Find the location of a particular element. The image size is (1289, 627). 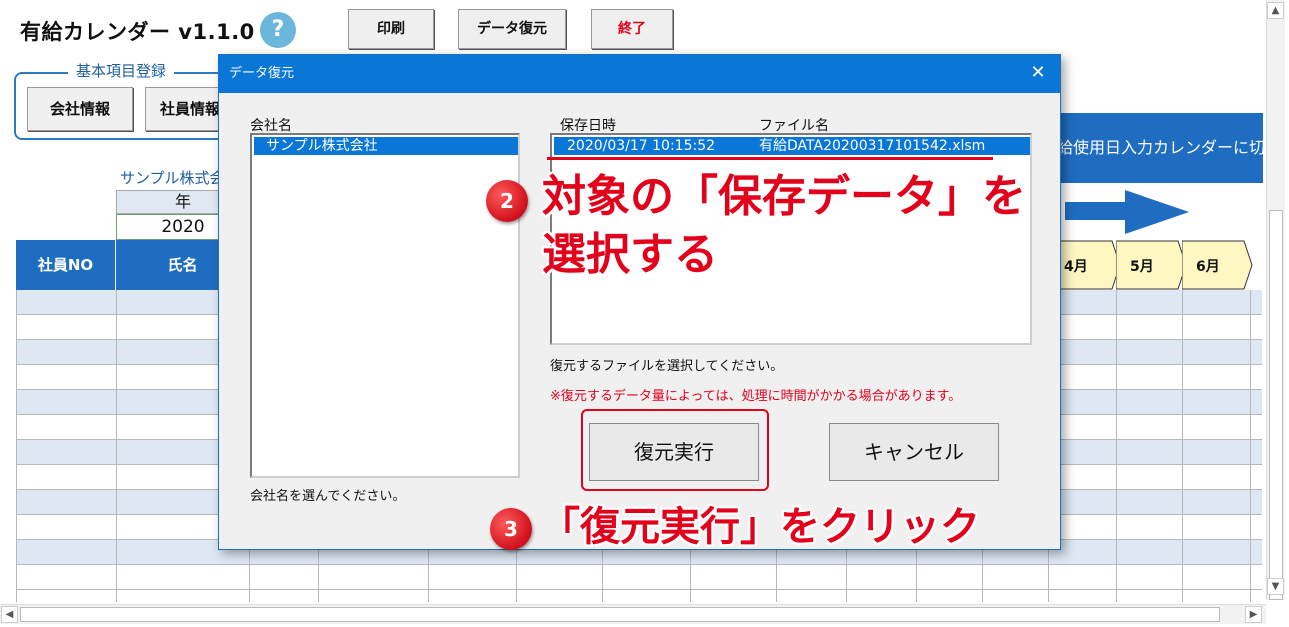

step-3-text: 「復元実行」をクリック is located at coordinates (760, 527).